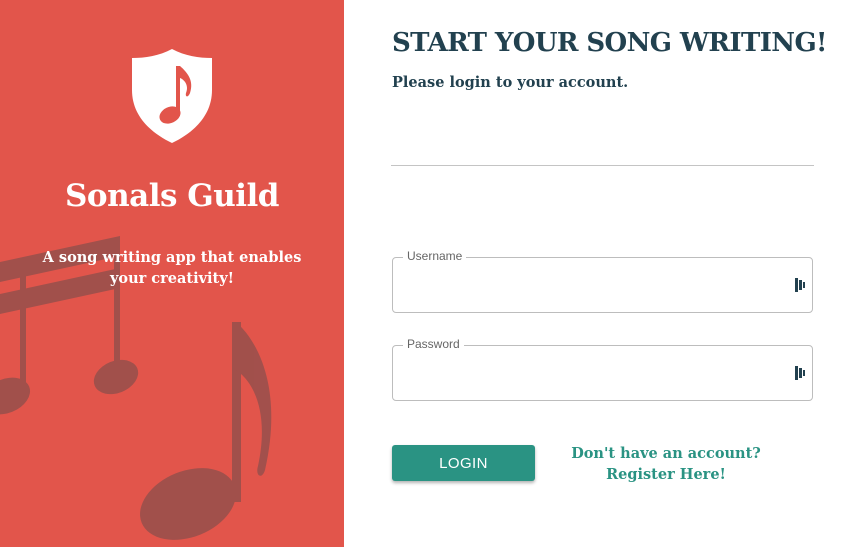 This screenshot has width=860, height=547. I want to click on username-input, so click(597, 285).